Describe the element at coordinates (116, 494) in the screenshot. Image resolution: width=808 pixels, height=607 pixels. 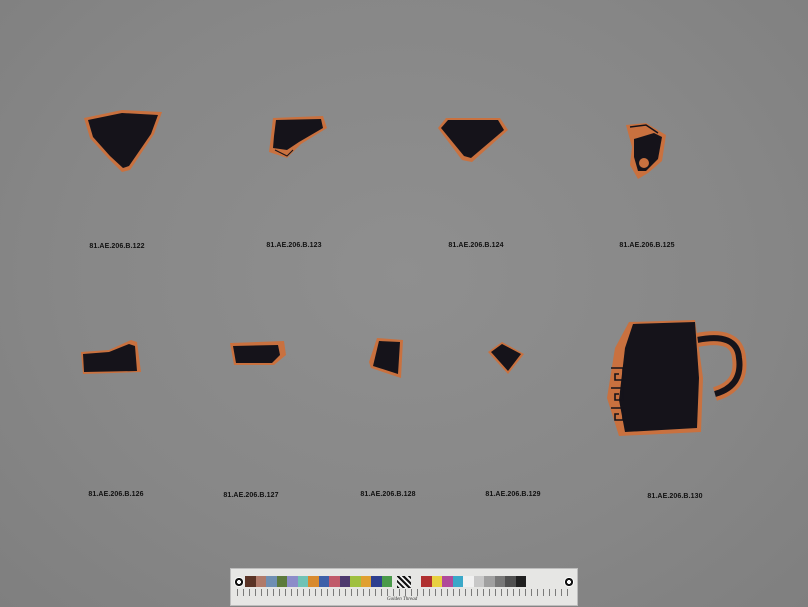
I see `specimen-label: 81.AE.206.B.126` at that location.